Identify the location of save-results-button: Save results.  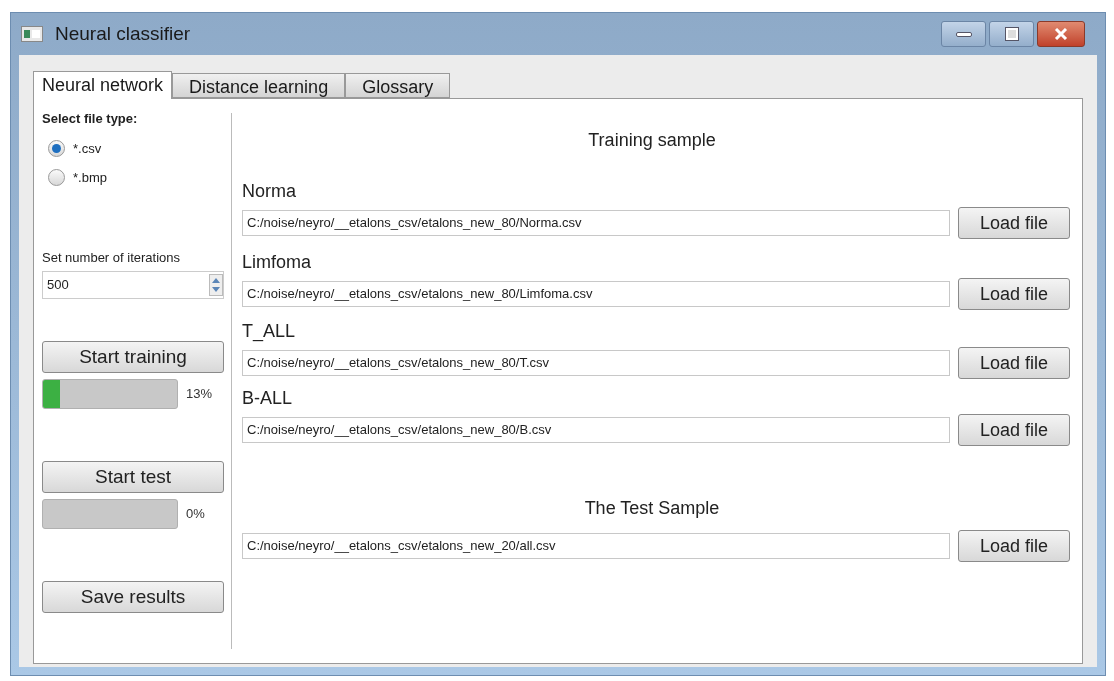
(133, 597).